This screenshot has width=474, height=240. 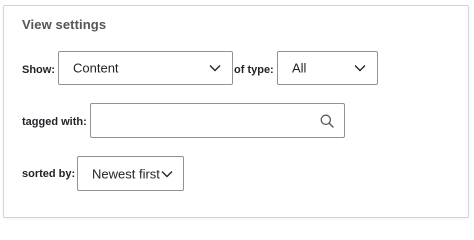 I want to click on sort-select-value: Newest first, so click(x=126, y=173).